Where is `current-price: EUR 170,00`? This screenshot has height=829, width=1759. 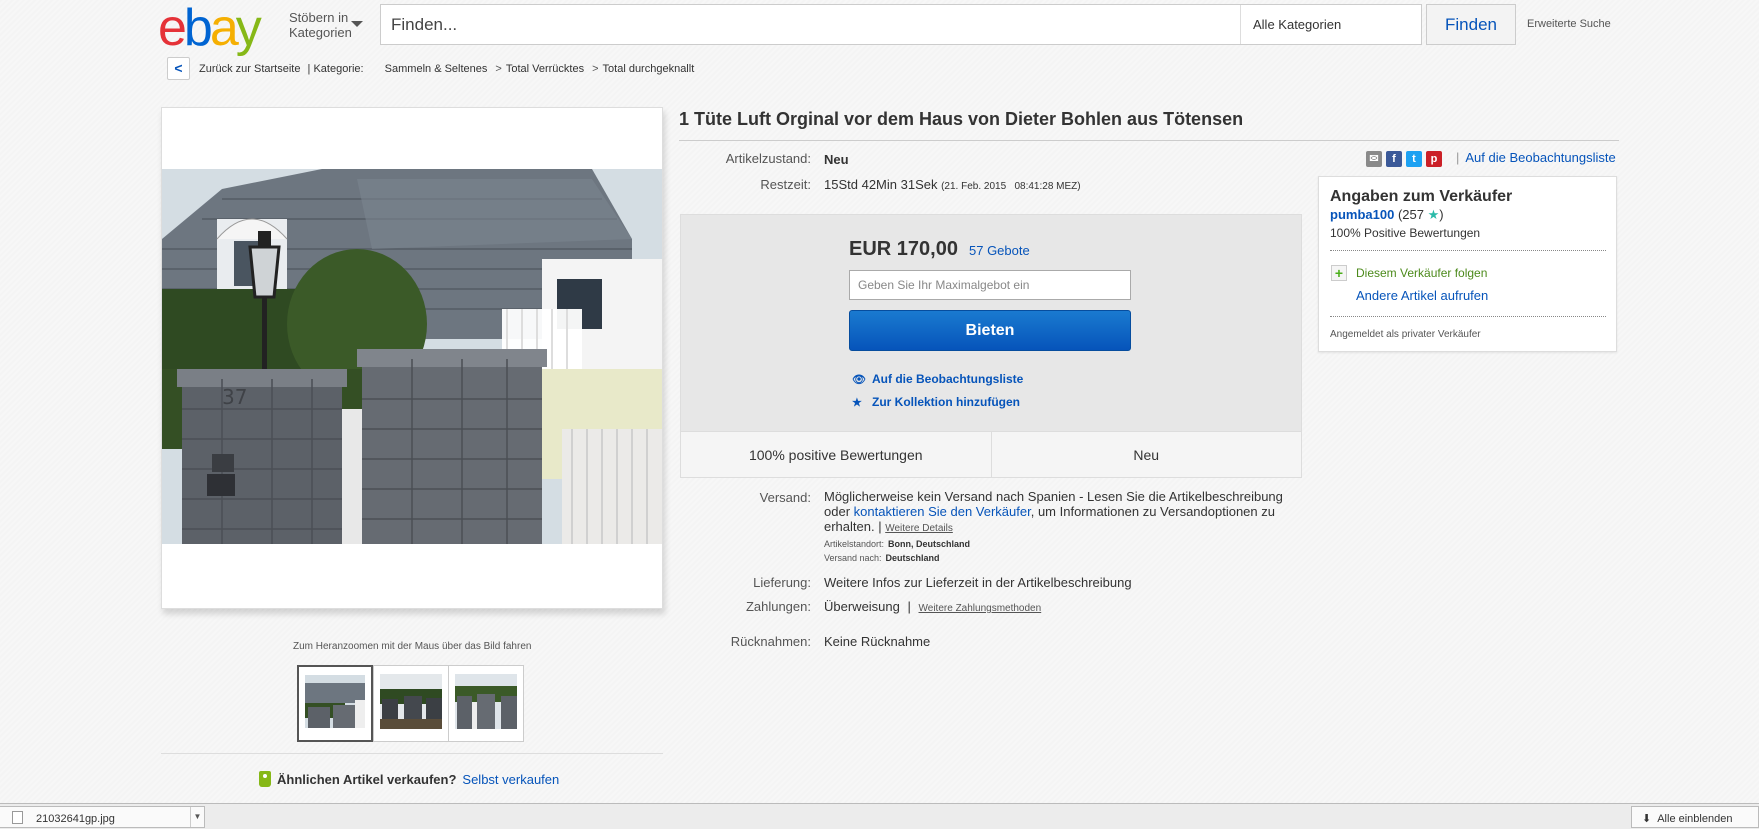 current-price: EUR 170,00 is located at coordinates (903, 249).